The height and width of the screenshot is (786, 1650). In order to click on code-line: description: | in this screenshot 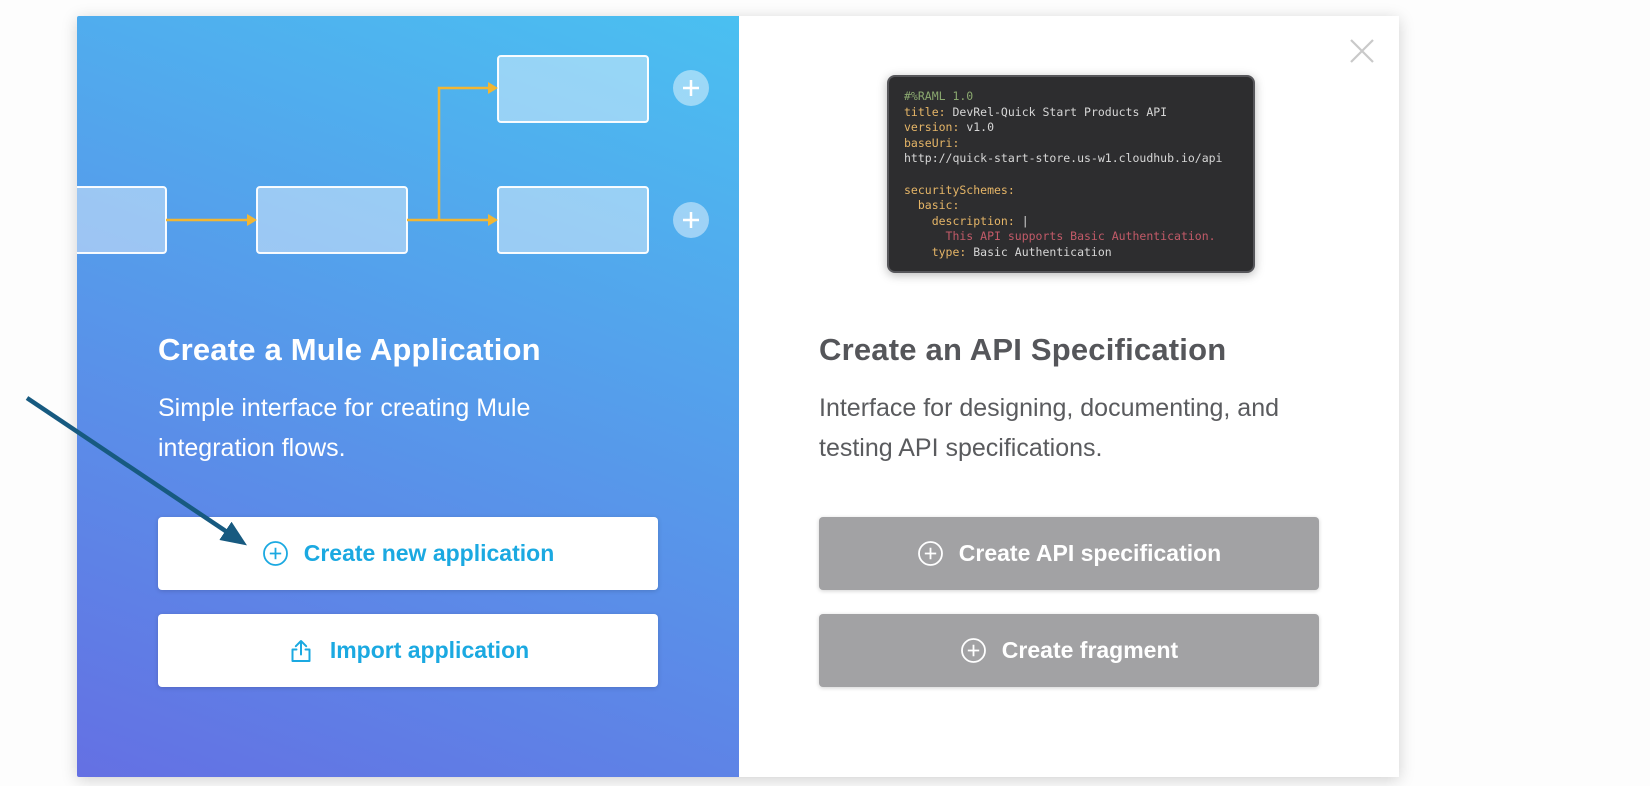, I will do `click(966, 220)`.